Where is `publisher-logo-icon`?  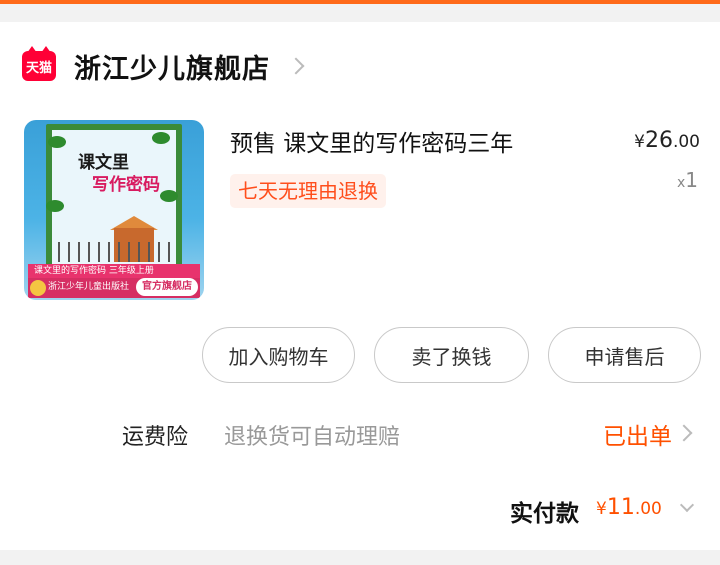 publisher-logo-icon is located at coordinates (38, 288).